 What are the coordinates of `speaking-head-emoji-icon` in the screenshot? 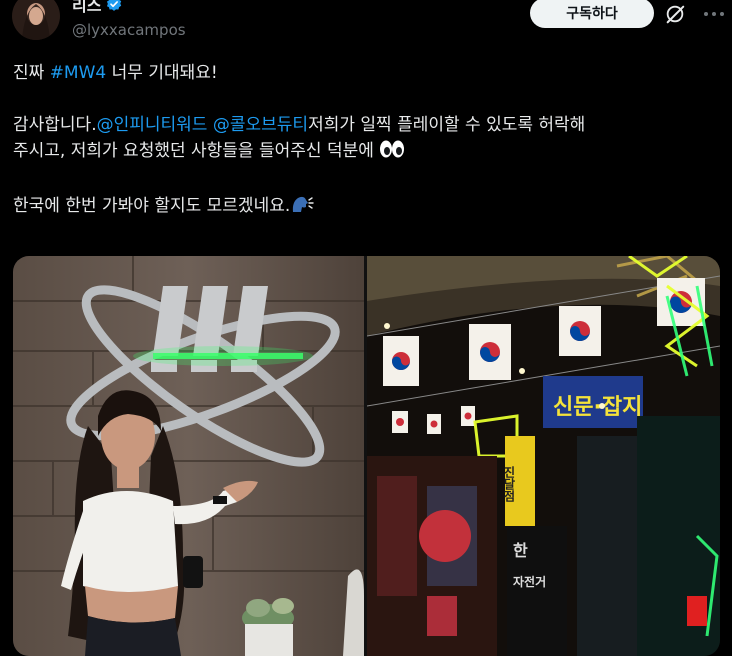 It's located at (302, 208).